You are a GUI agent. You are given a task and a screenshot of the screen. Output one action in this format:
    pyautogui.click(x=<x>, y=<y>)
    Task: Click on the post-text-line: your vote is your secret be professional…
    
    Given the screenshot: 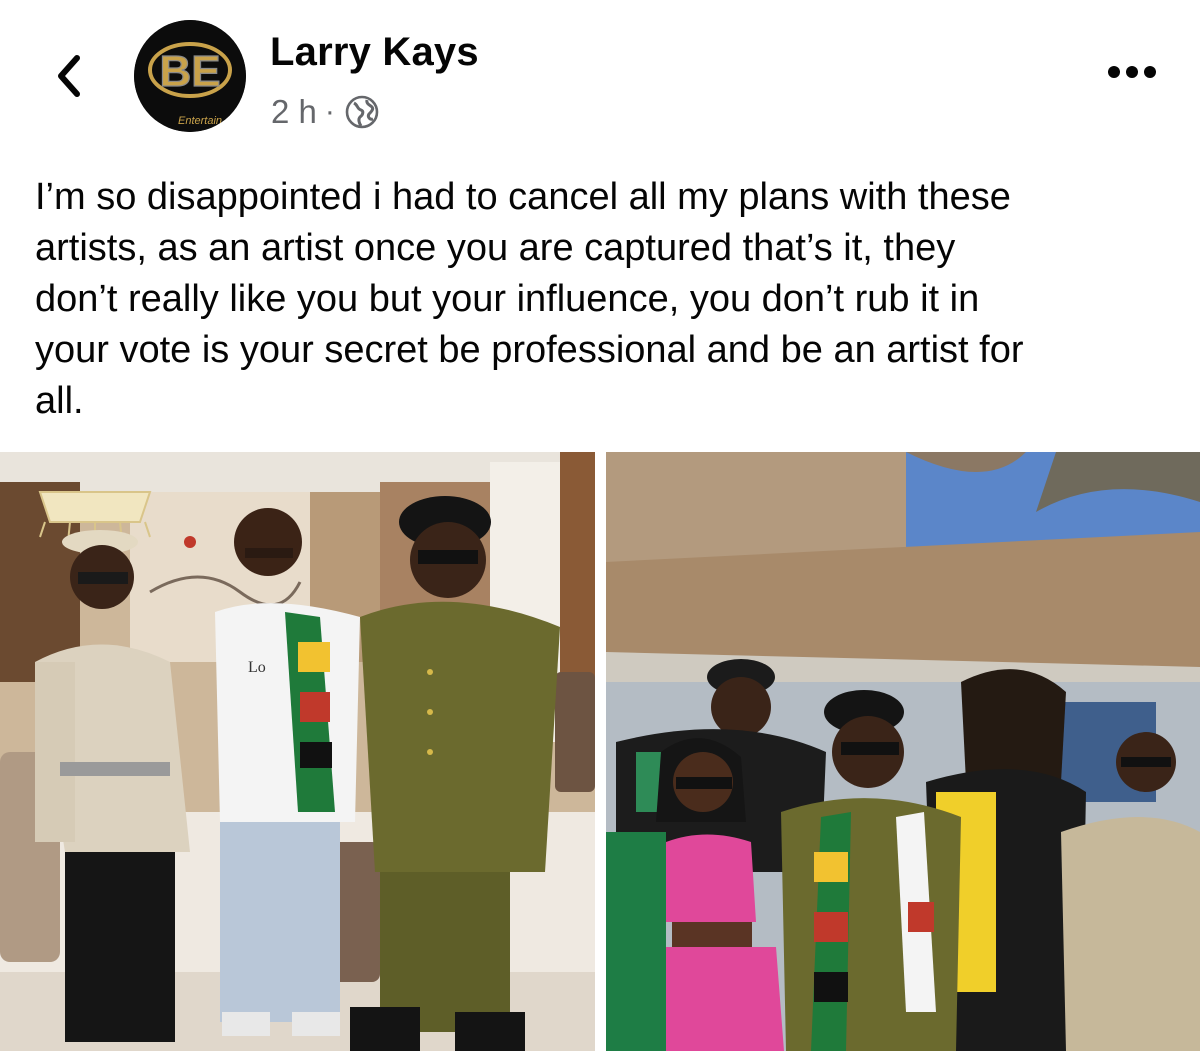 What is the action you would take?
    pyautogui.click(x=529, y=350)
    